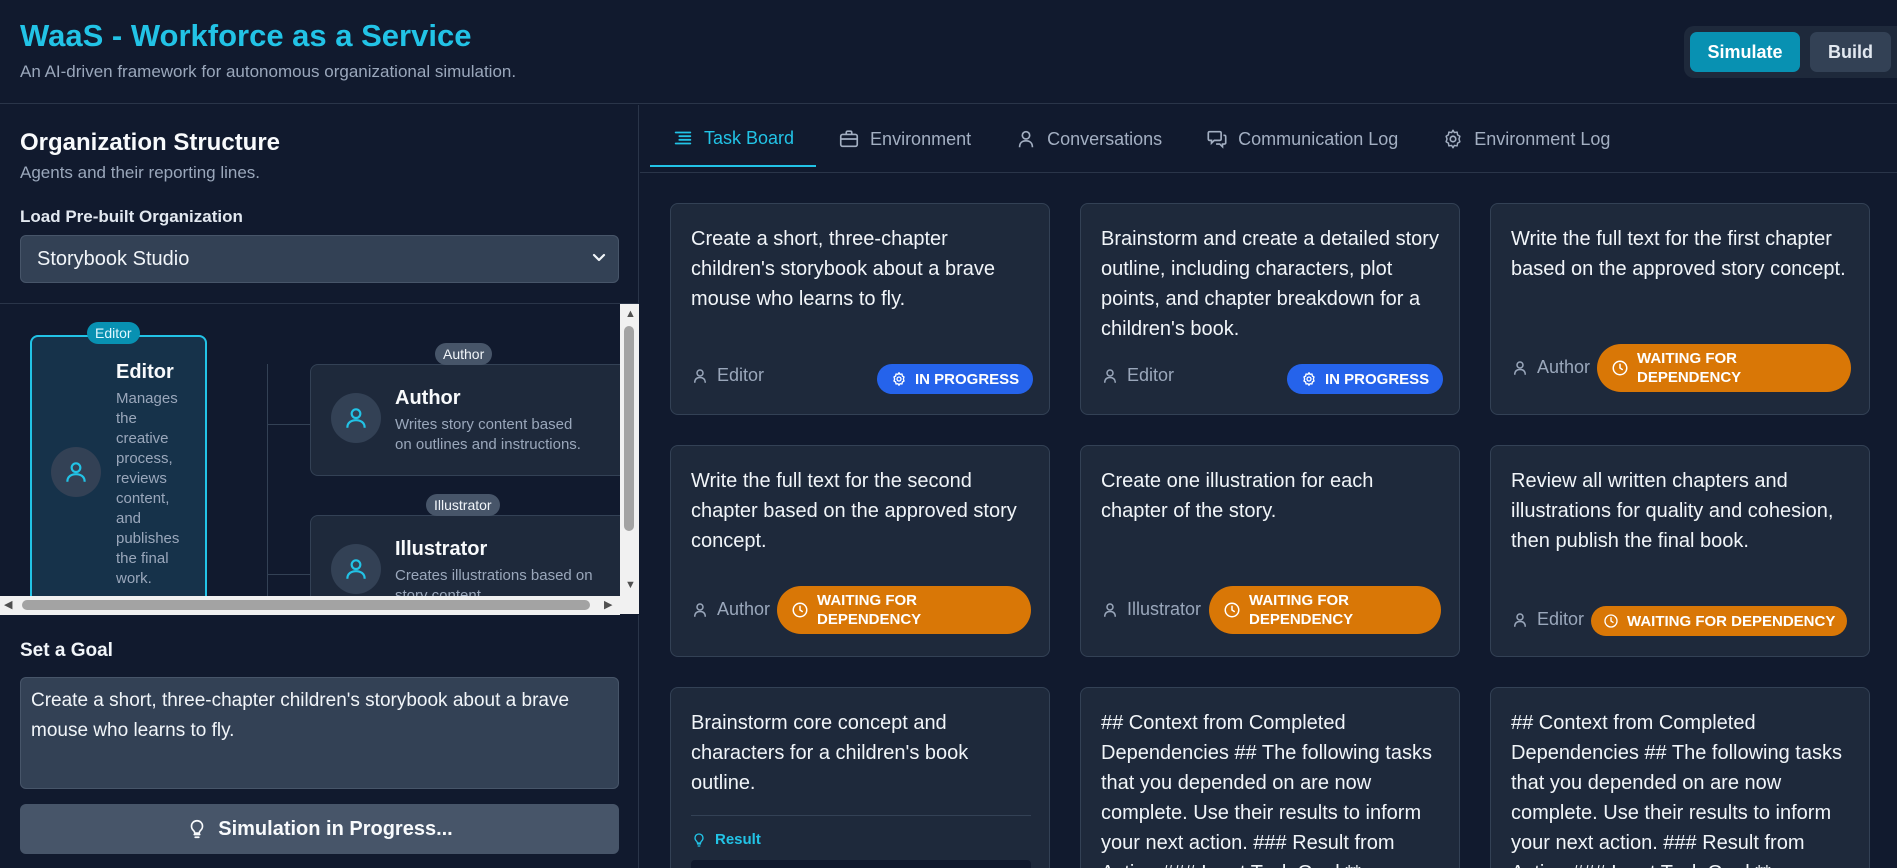 This screenshot has height=868, width=1897. Describe the element at coordinates (1151, 609) in the screenshot. I see `task-assignee: Illustrator` at that location.